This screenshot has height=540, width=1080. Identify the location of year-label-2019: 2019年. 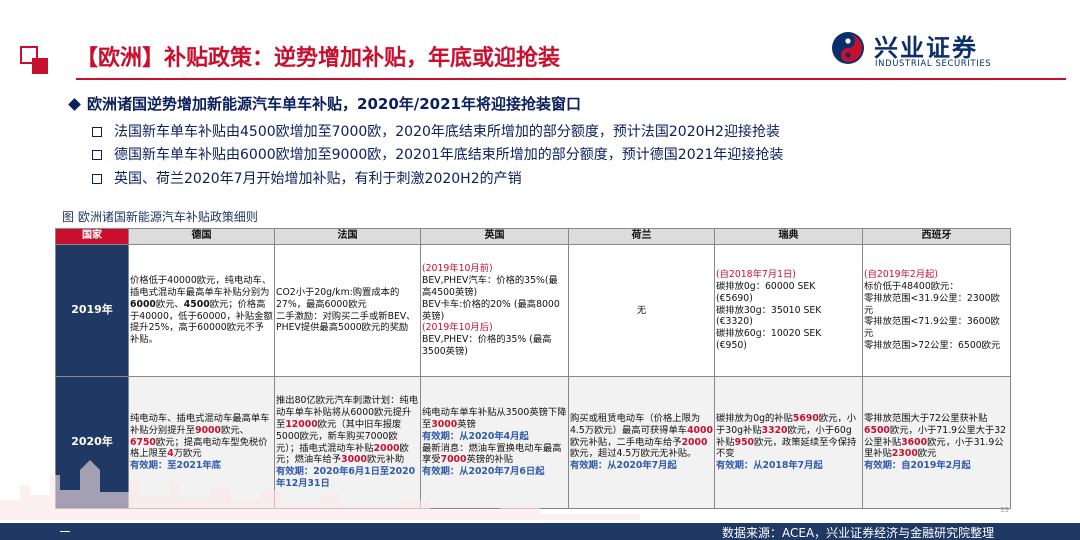
(92, 310).